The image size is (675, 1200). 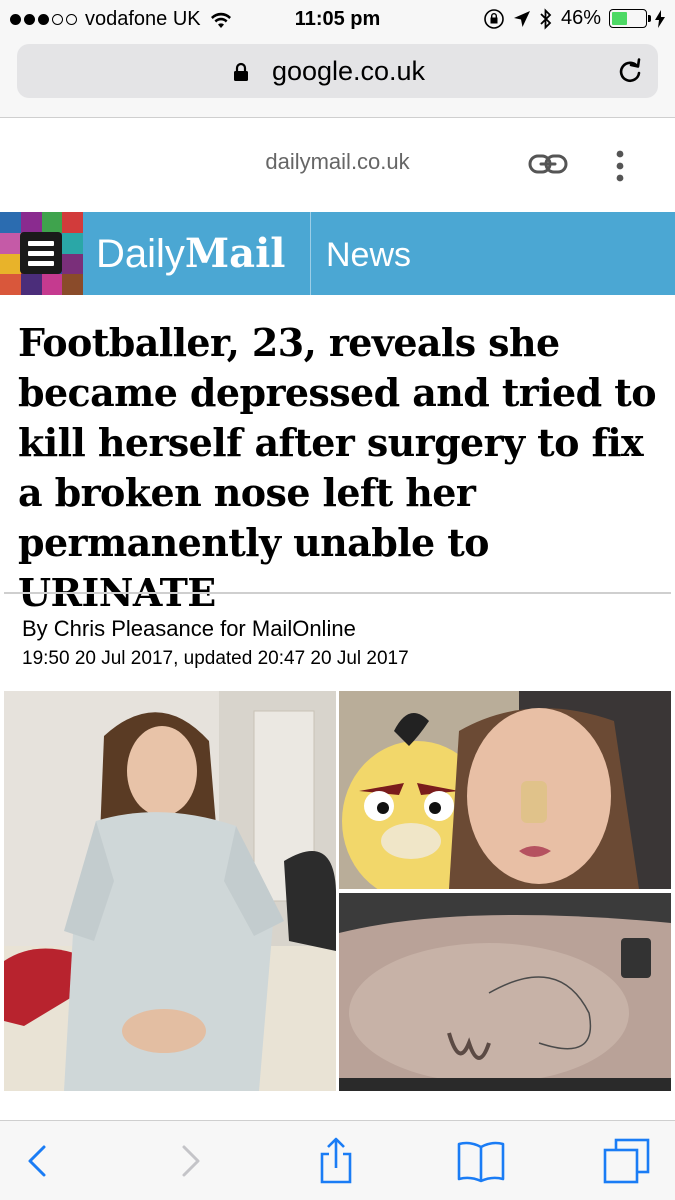 What do you see at coordinates (660, 18) in the screenshot?
I see `charging-icon` at bounding box center [660, 18].